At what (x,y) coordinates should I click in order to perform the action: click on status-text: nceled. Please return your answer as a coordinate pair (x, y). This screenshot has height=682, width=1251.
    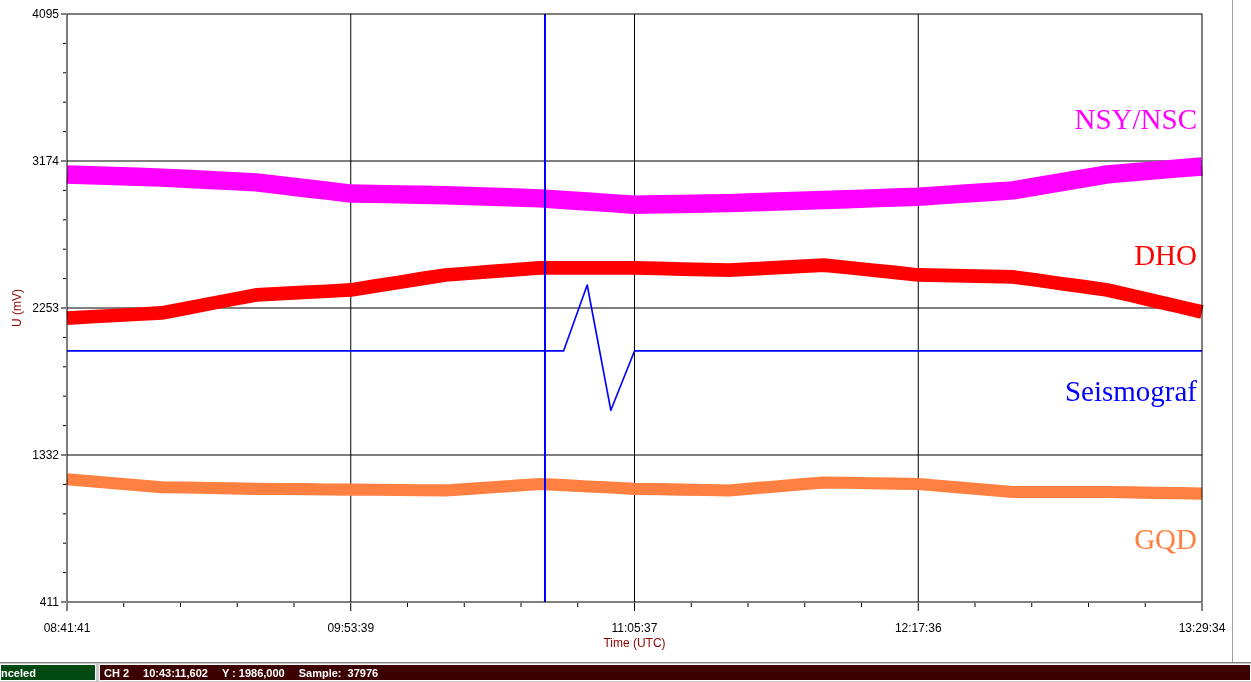
    Looking at the image, I should click on (18, 672).